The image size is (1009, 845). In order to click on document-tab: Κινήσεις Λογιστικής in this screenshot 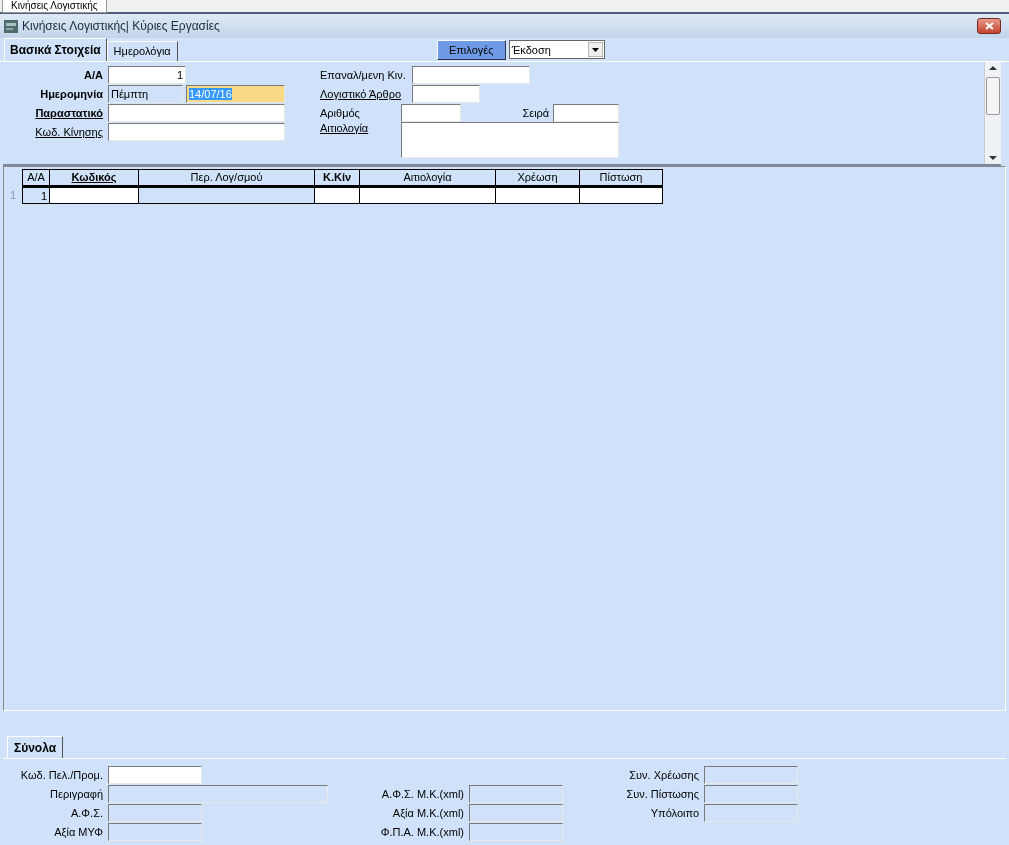, I will do `click(54, 6)`.